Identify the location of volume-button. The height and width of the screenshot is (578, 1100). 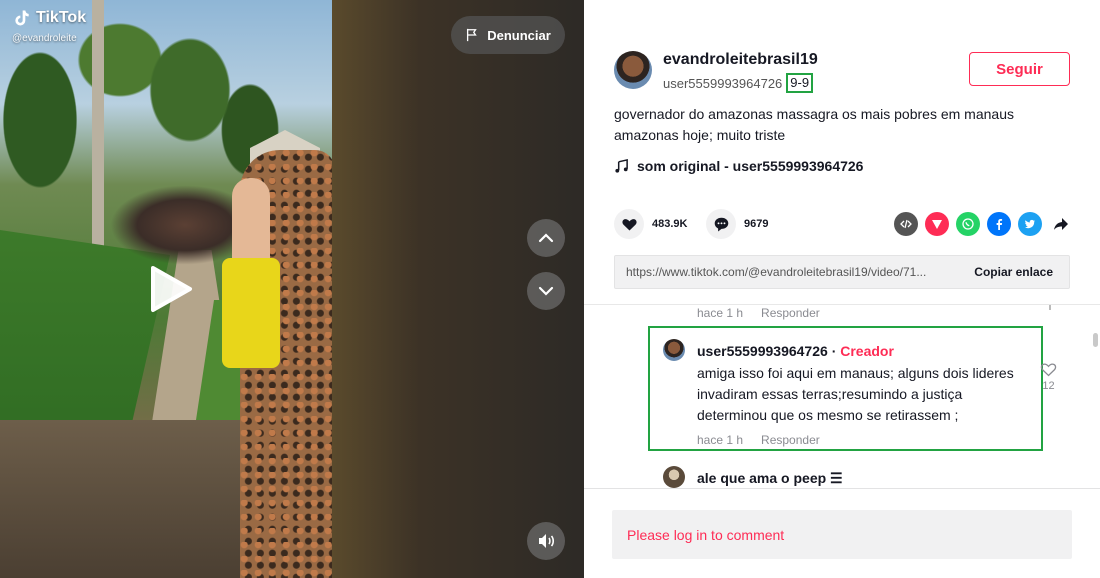
(546, 541).